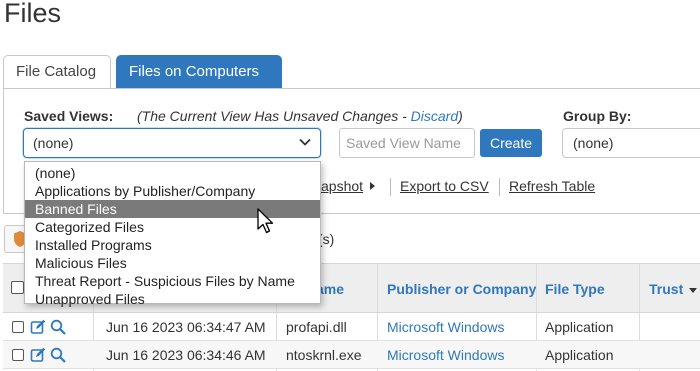  What do you see at coordinates (460, 116) in the screenshot?
I see `unsaved-suffix: )` at bounding box center [460, 116].